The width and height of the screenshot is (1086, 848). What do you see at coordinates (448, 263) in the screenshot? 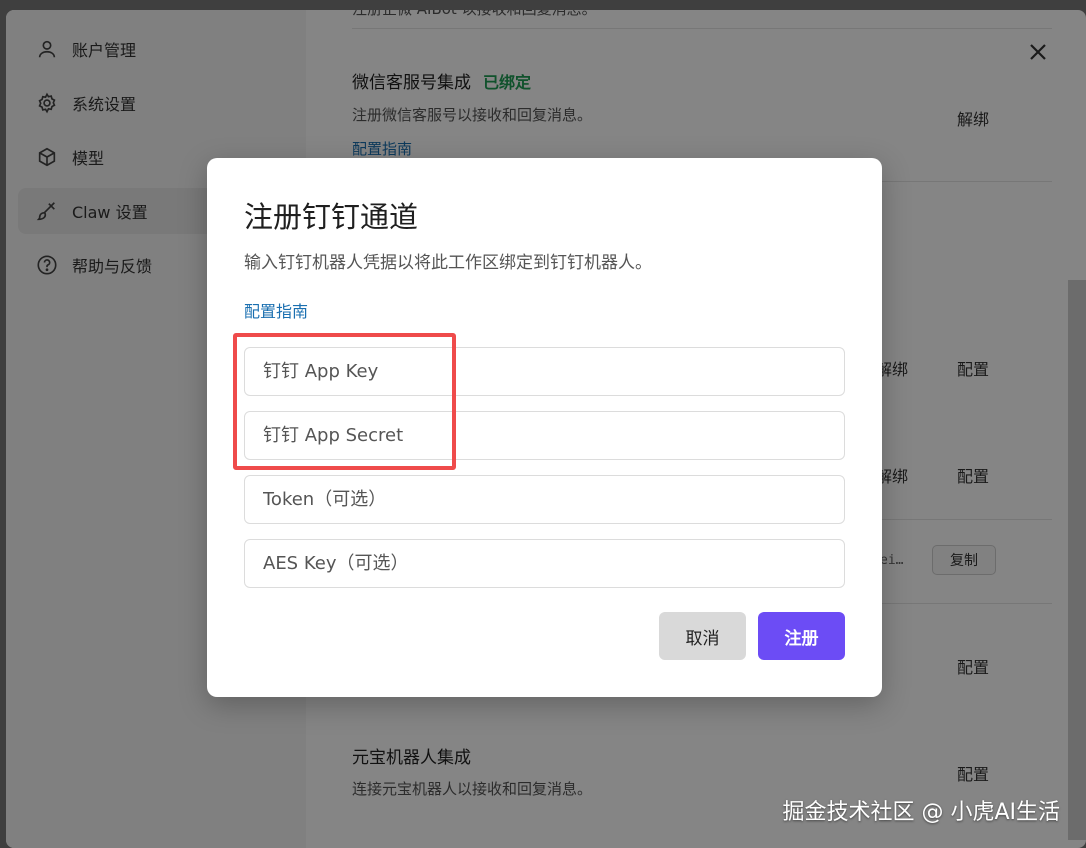
I see `dialog-description: 输入钉钉机器人凭据以将此工作区绑定到钉钉机器人。` at bounding box center [448, 263].